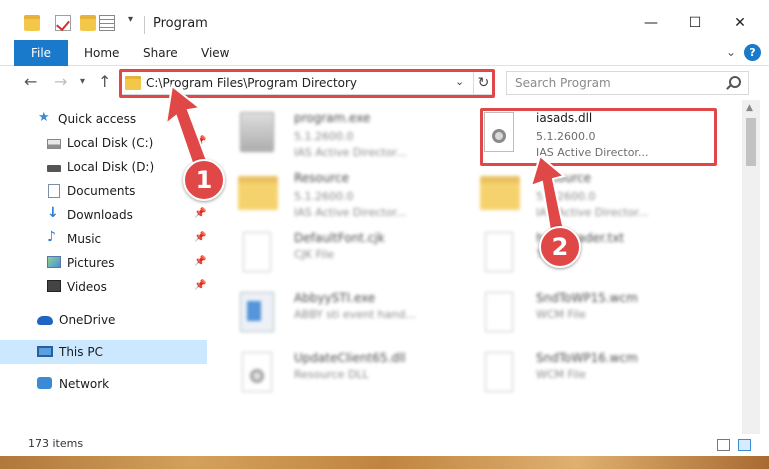 This screenshot has width=769, height=469. I want to click on file-name: SndToWP16.wcm, so click(587, 358).